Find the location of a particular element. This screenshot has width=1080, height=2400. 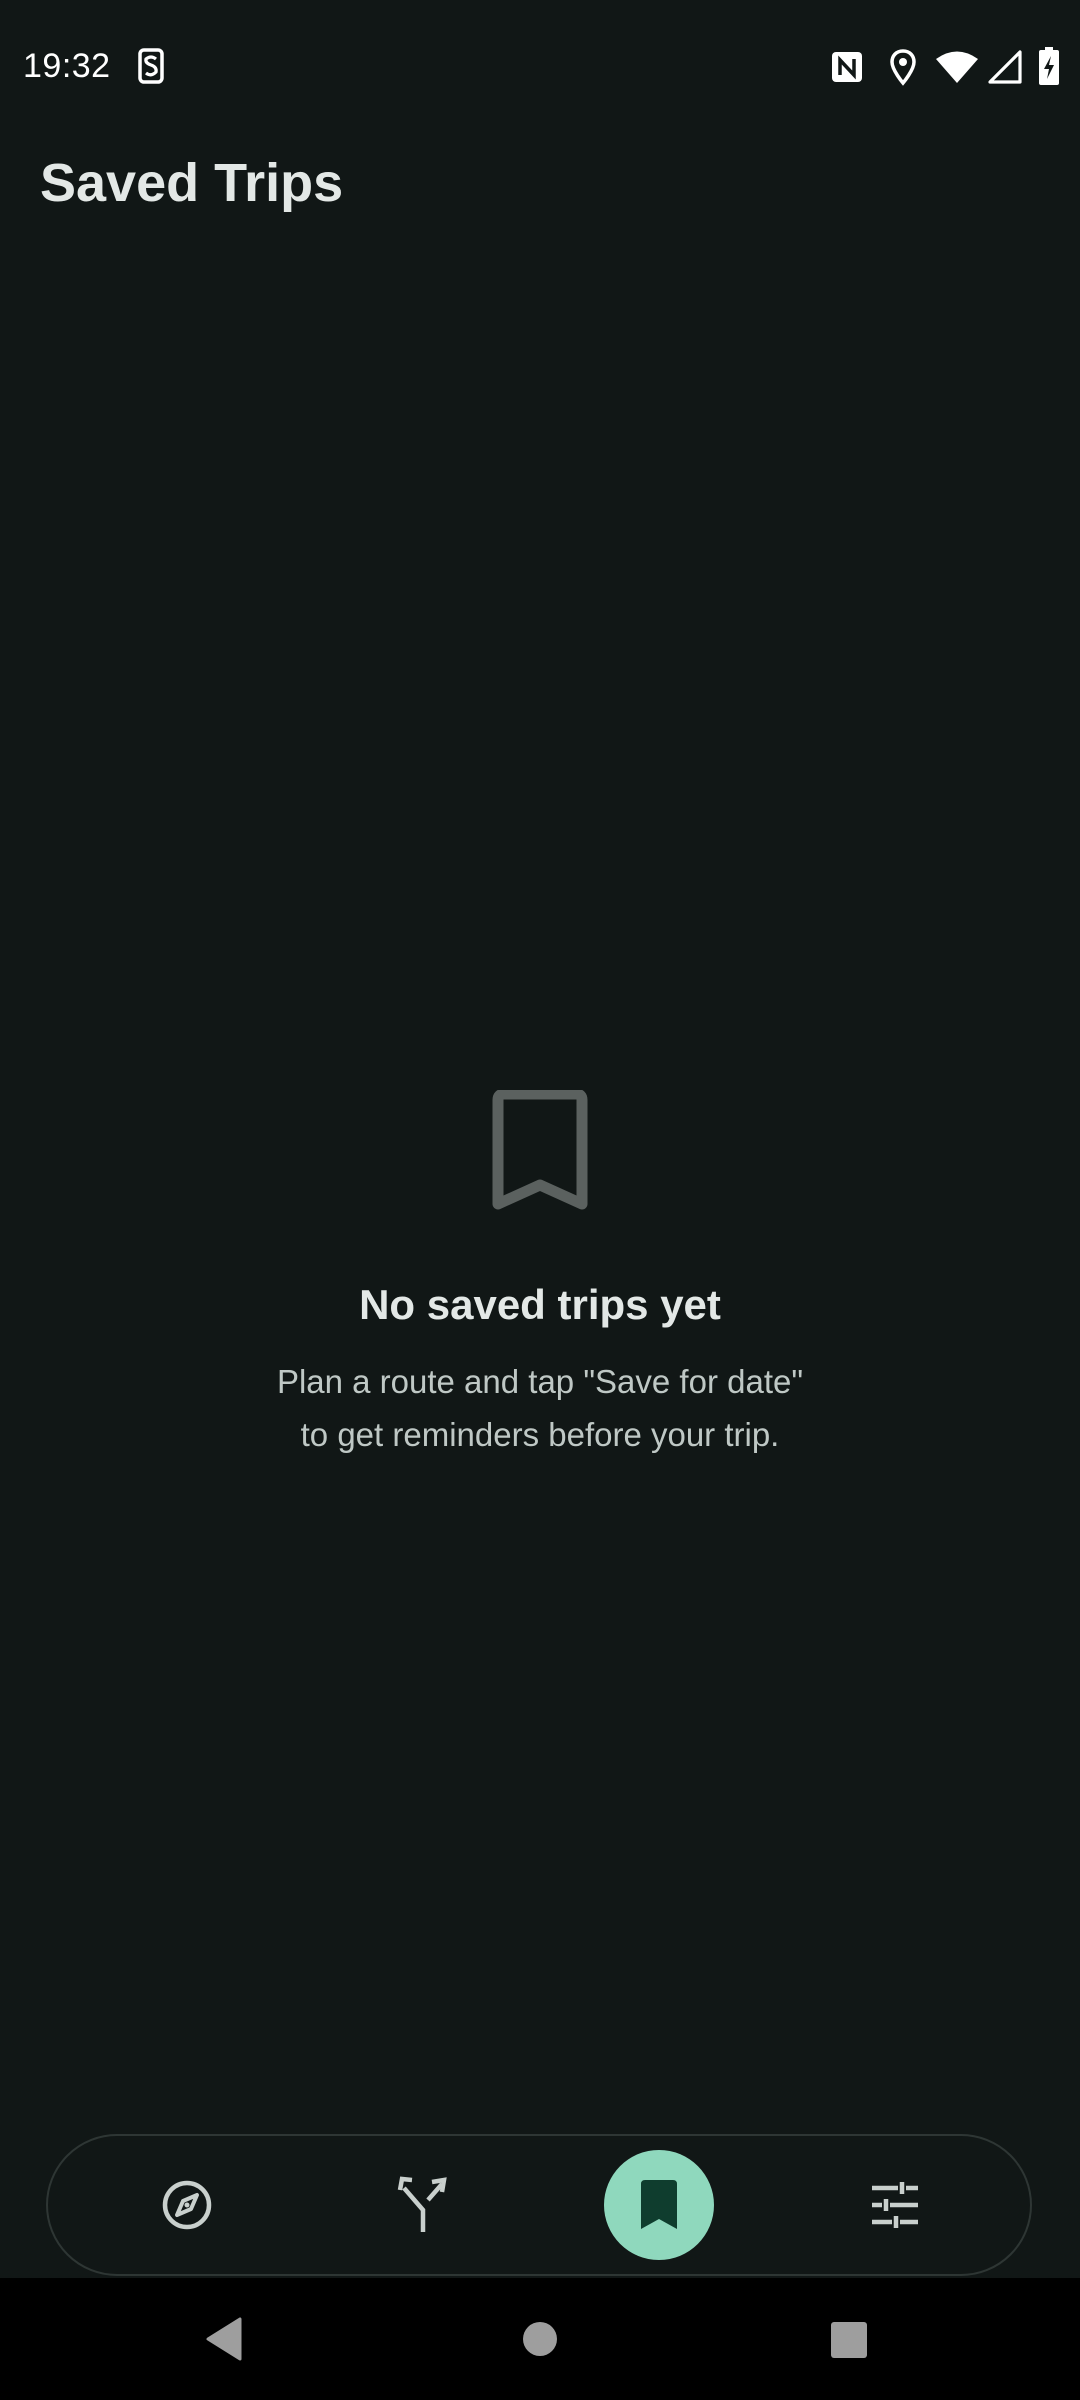

tune-icon is located at coordinates (895, 2205).